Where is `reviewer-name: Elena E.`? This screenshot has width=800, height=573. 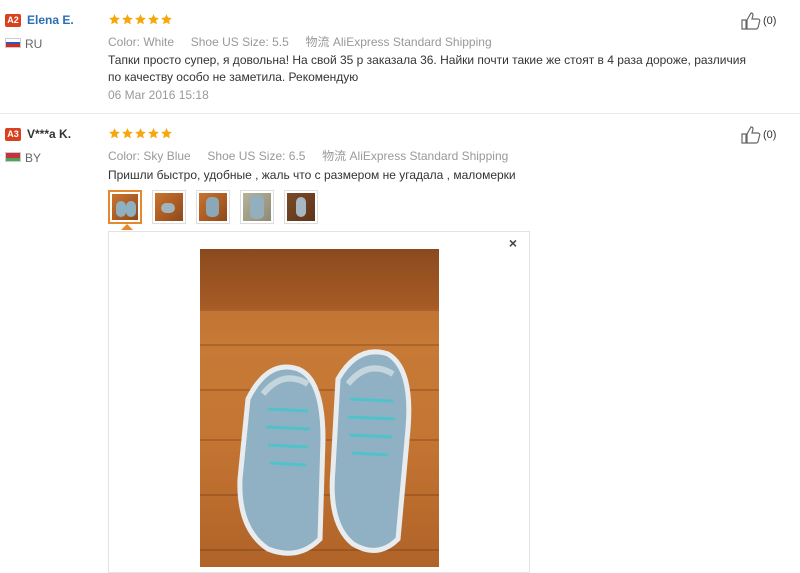
reviewer-name: Elena E. is located at coordinates (50, 20).